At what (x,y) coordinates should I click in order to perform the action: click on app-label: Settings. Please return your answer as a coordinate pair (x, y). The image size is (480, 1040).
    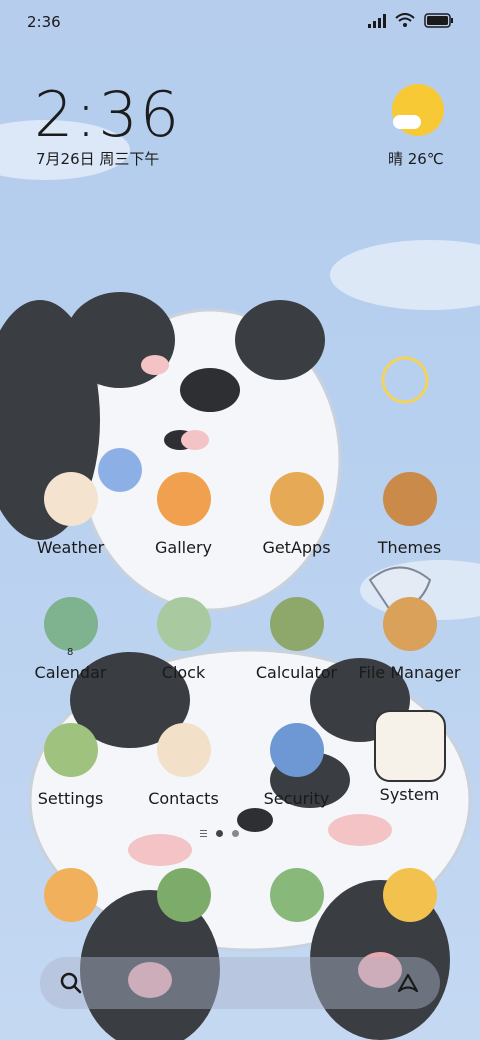
    Looking at the image, I should click on (70, 798).